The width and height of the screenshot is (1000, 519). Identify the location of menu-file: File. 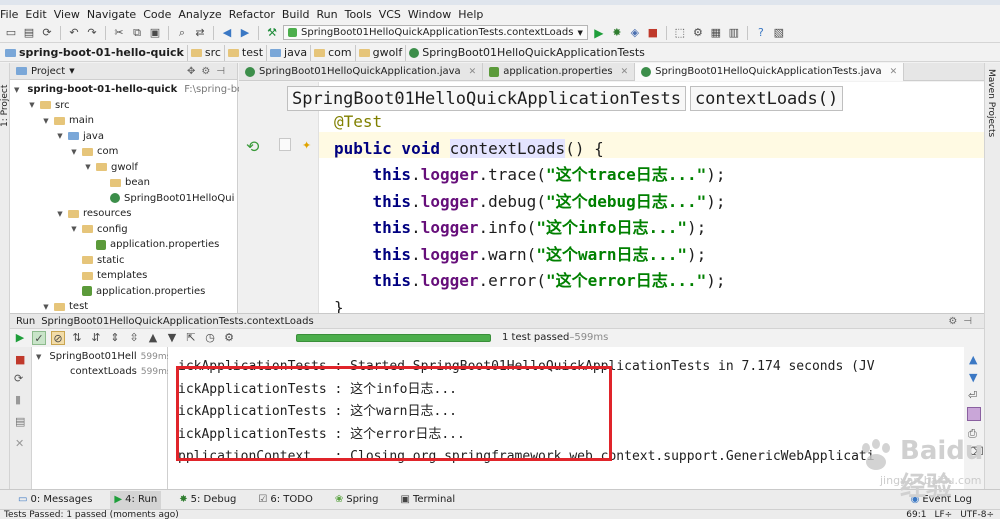
(9, 14).